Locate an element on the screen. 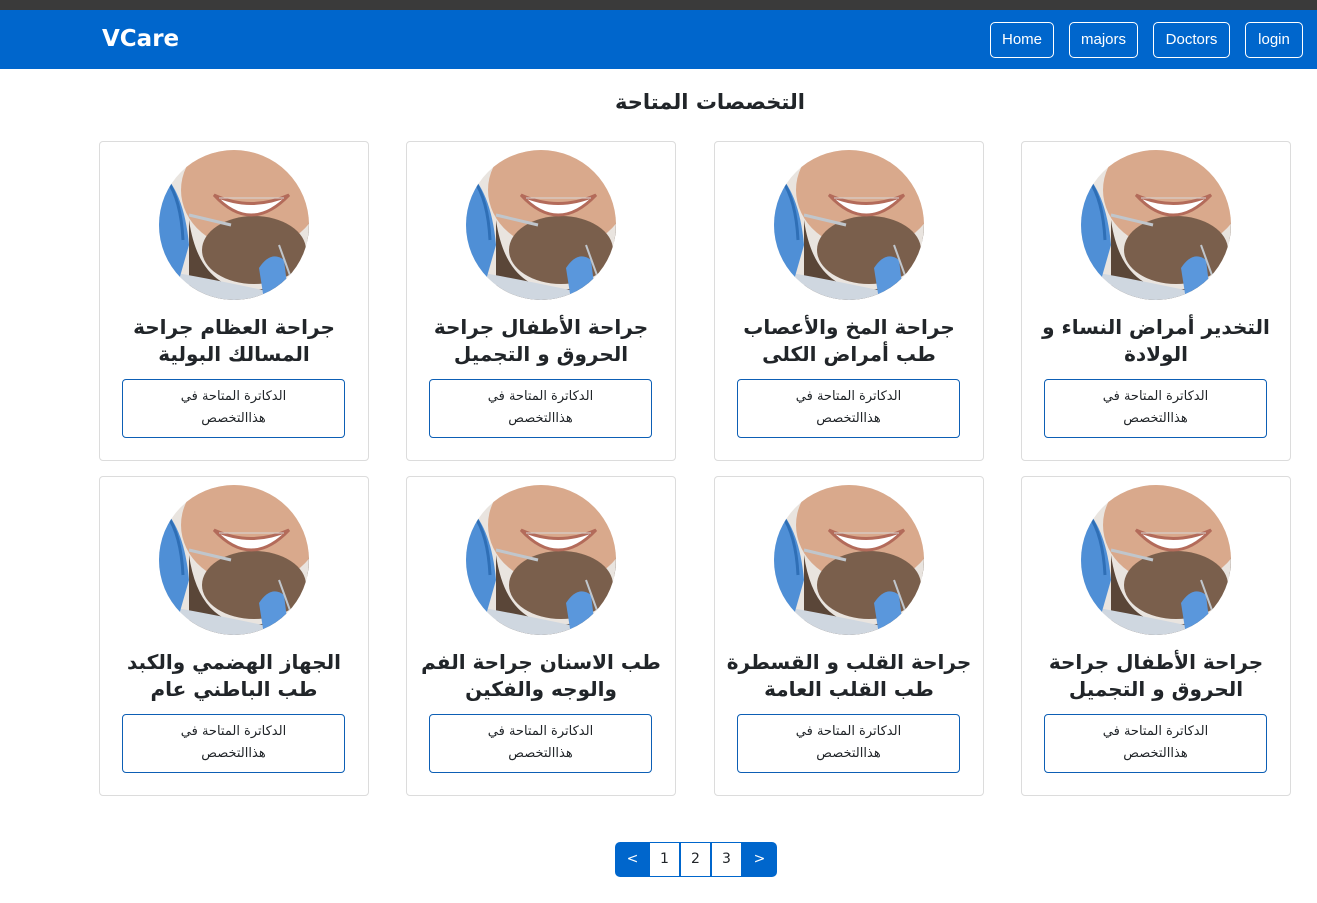 This screenshot has width=1317, height=903. specialty-title-line1: جراحة المخ والأعصاب is located at coordinates (849, 327).